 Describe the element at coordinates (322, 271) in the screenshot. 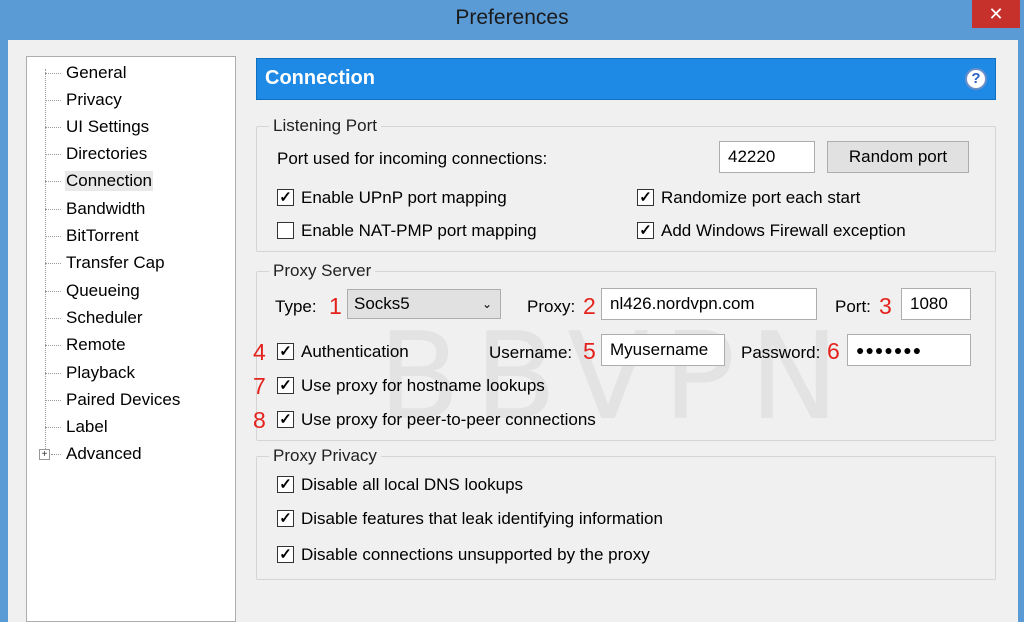

I see `group-title: Proxy Server` at that location.